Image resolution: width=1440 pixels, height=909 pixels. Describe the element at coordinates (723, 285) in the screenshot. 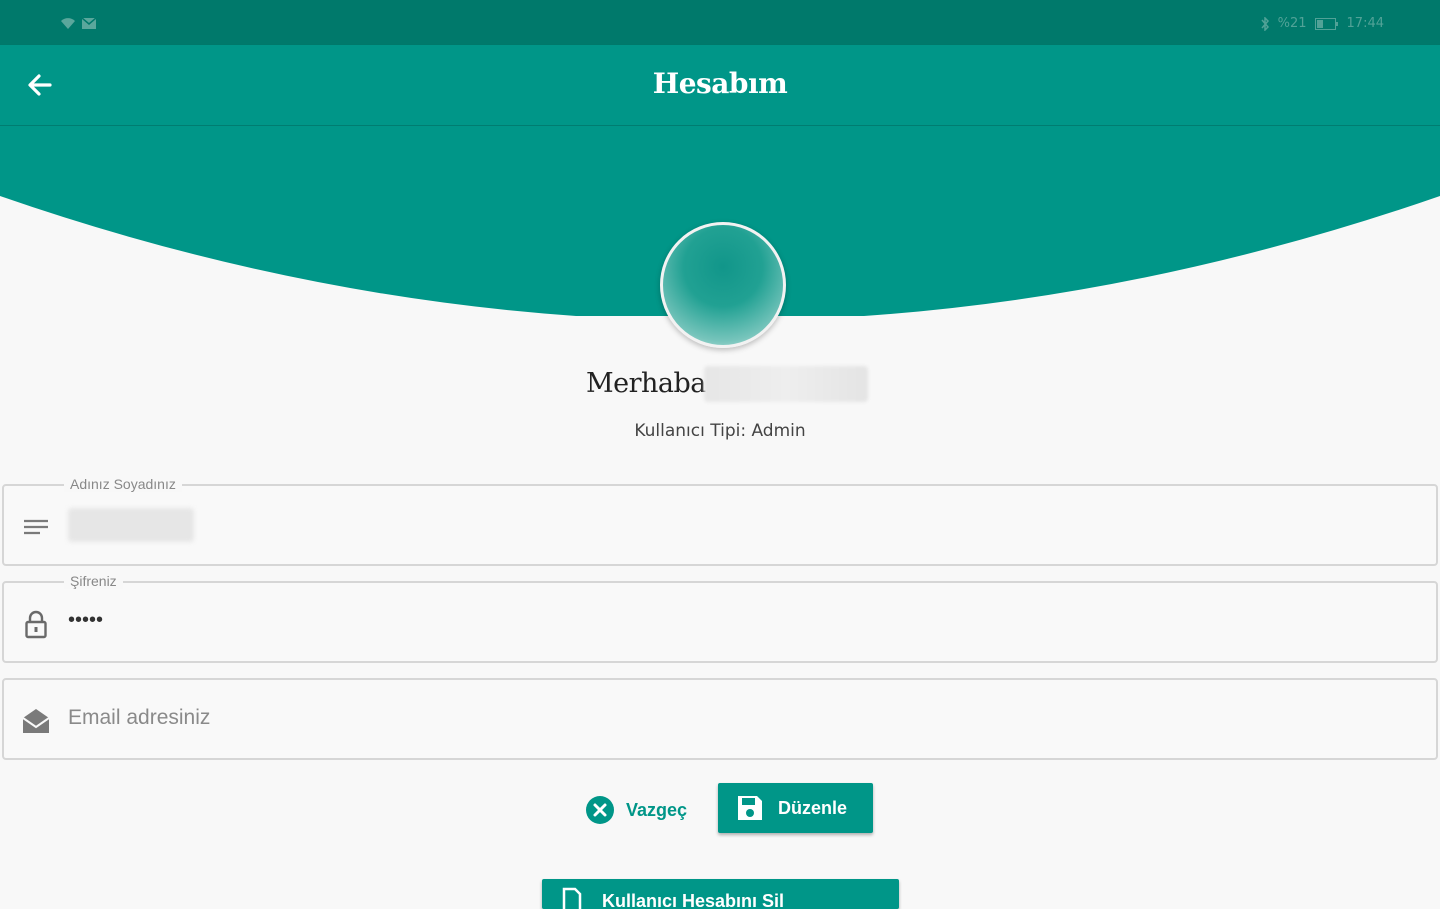

I see `avatar` at that location.